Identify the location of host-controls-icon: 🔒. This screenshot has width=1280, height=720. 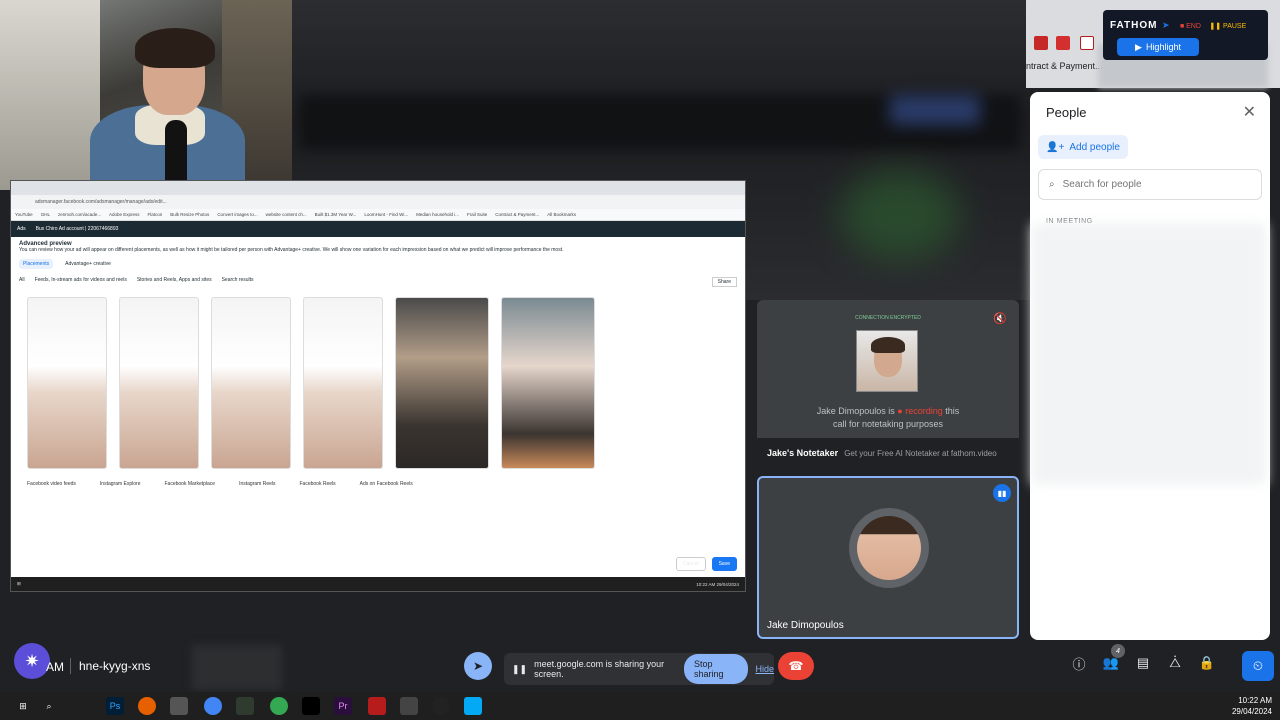
(1207, 663).